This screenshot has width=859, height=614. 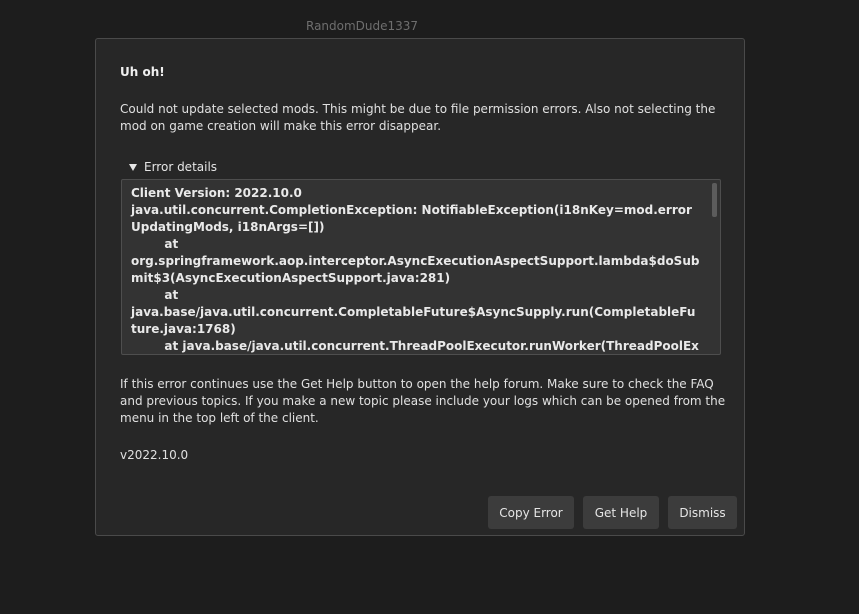 I want to click on get-help-button: Get Help, so click(x=621, y=512).